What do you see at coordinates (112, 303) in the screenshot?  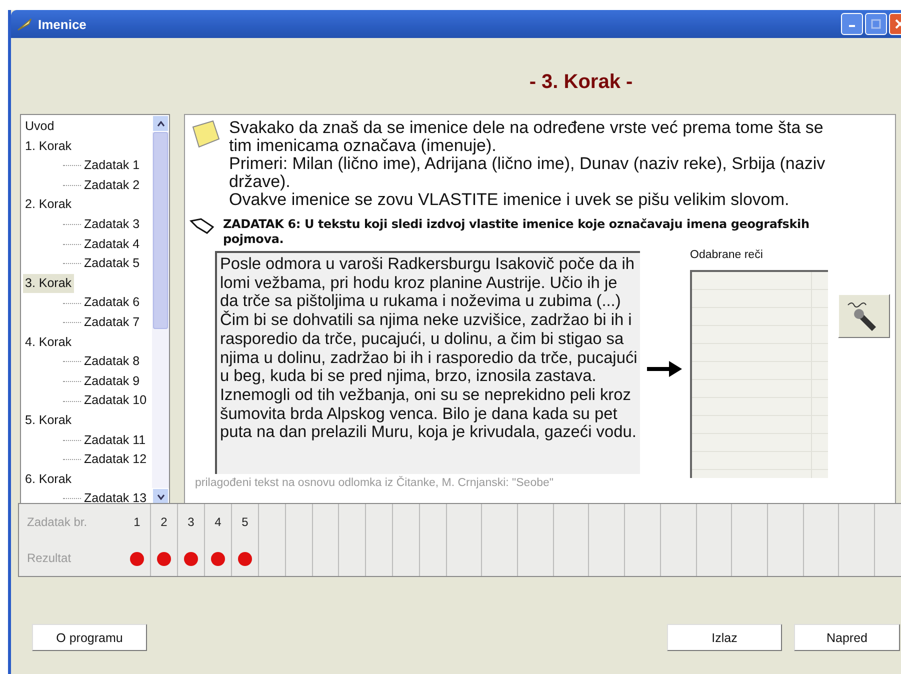 I see `tree-item: Zadatak 6` at bounding box center [112, 303].